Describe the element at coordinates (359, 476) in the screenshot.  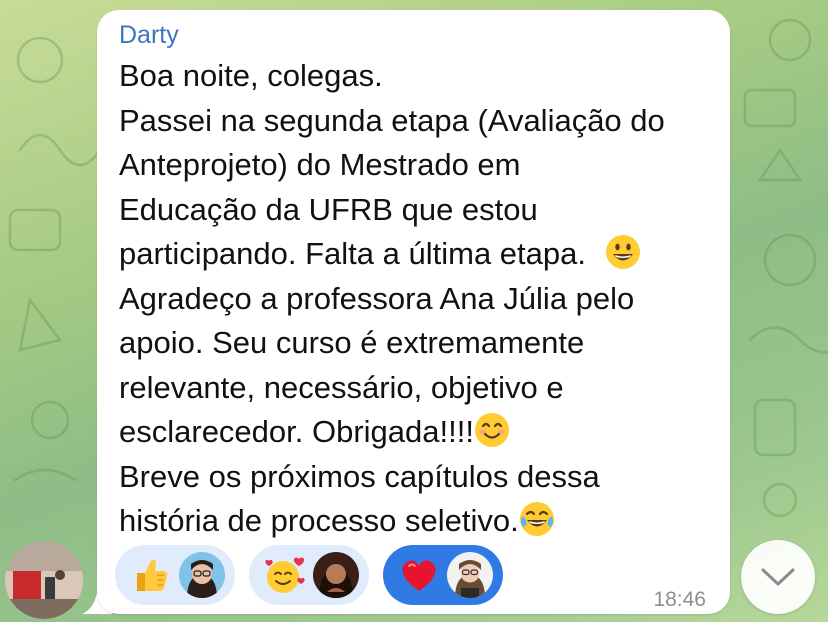
I see `message-line: Breve os próximos capítulos dessa` at that location.